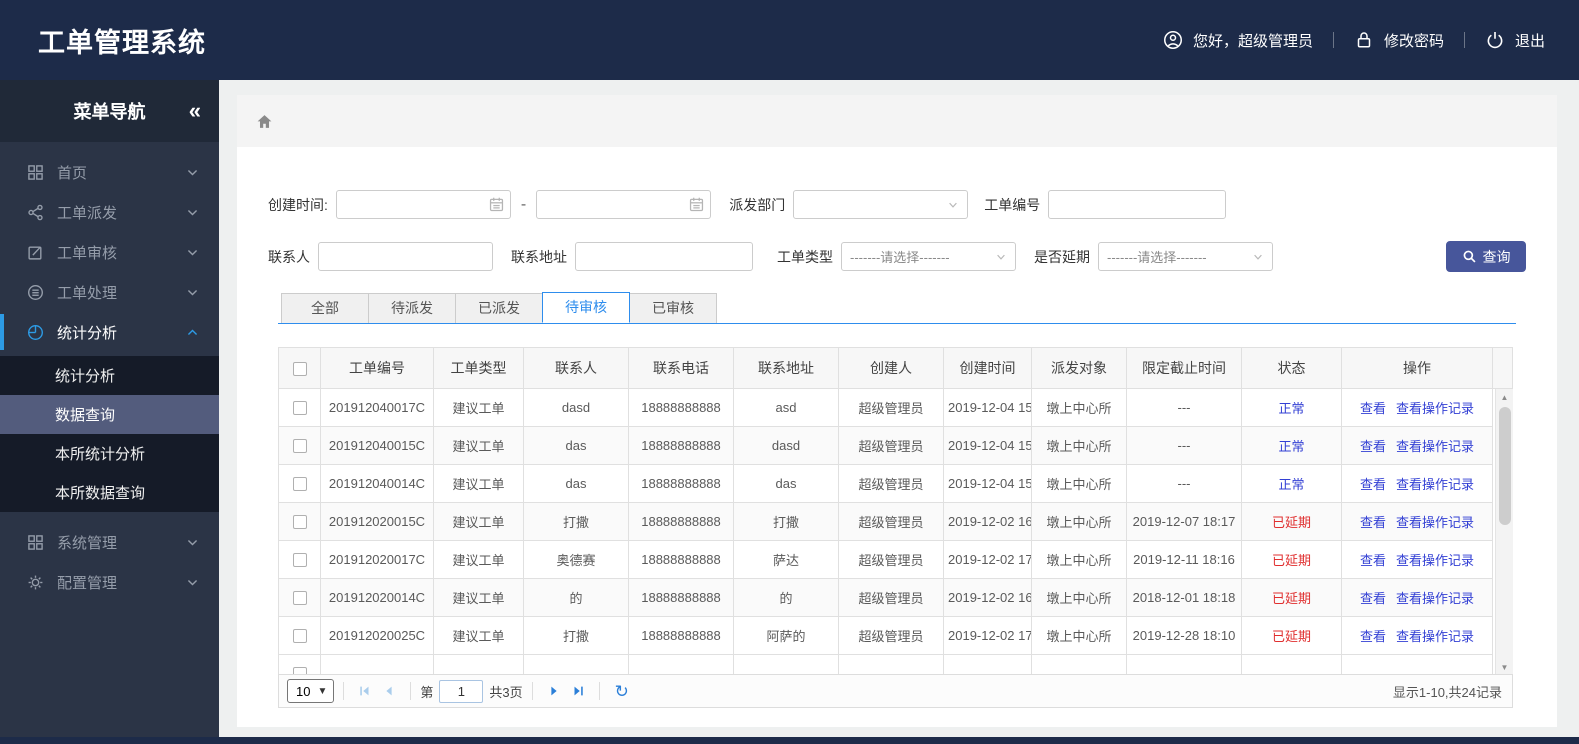 The height and width of the screenshot is (744, 1579). Describe the element at coordinates (1505, 667) in the screenshot. I see `scroll-down-icon: ▼` at that location.